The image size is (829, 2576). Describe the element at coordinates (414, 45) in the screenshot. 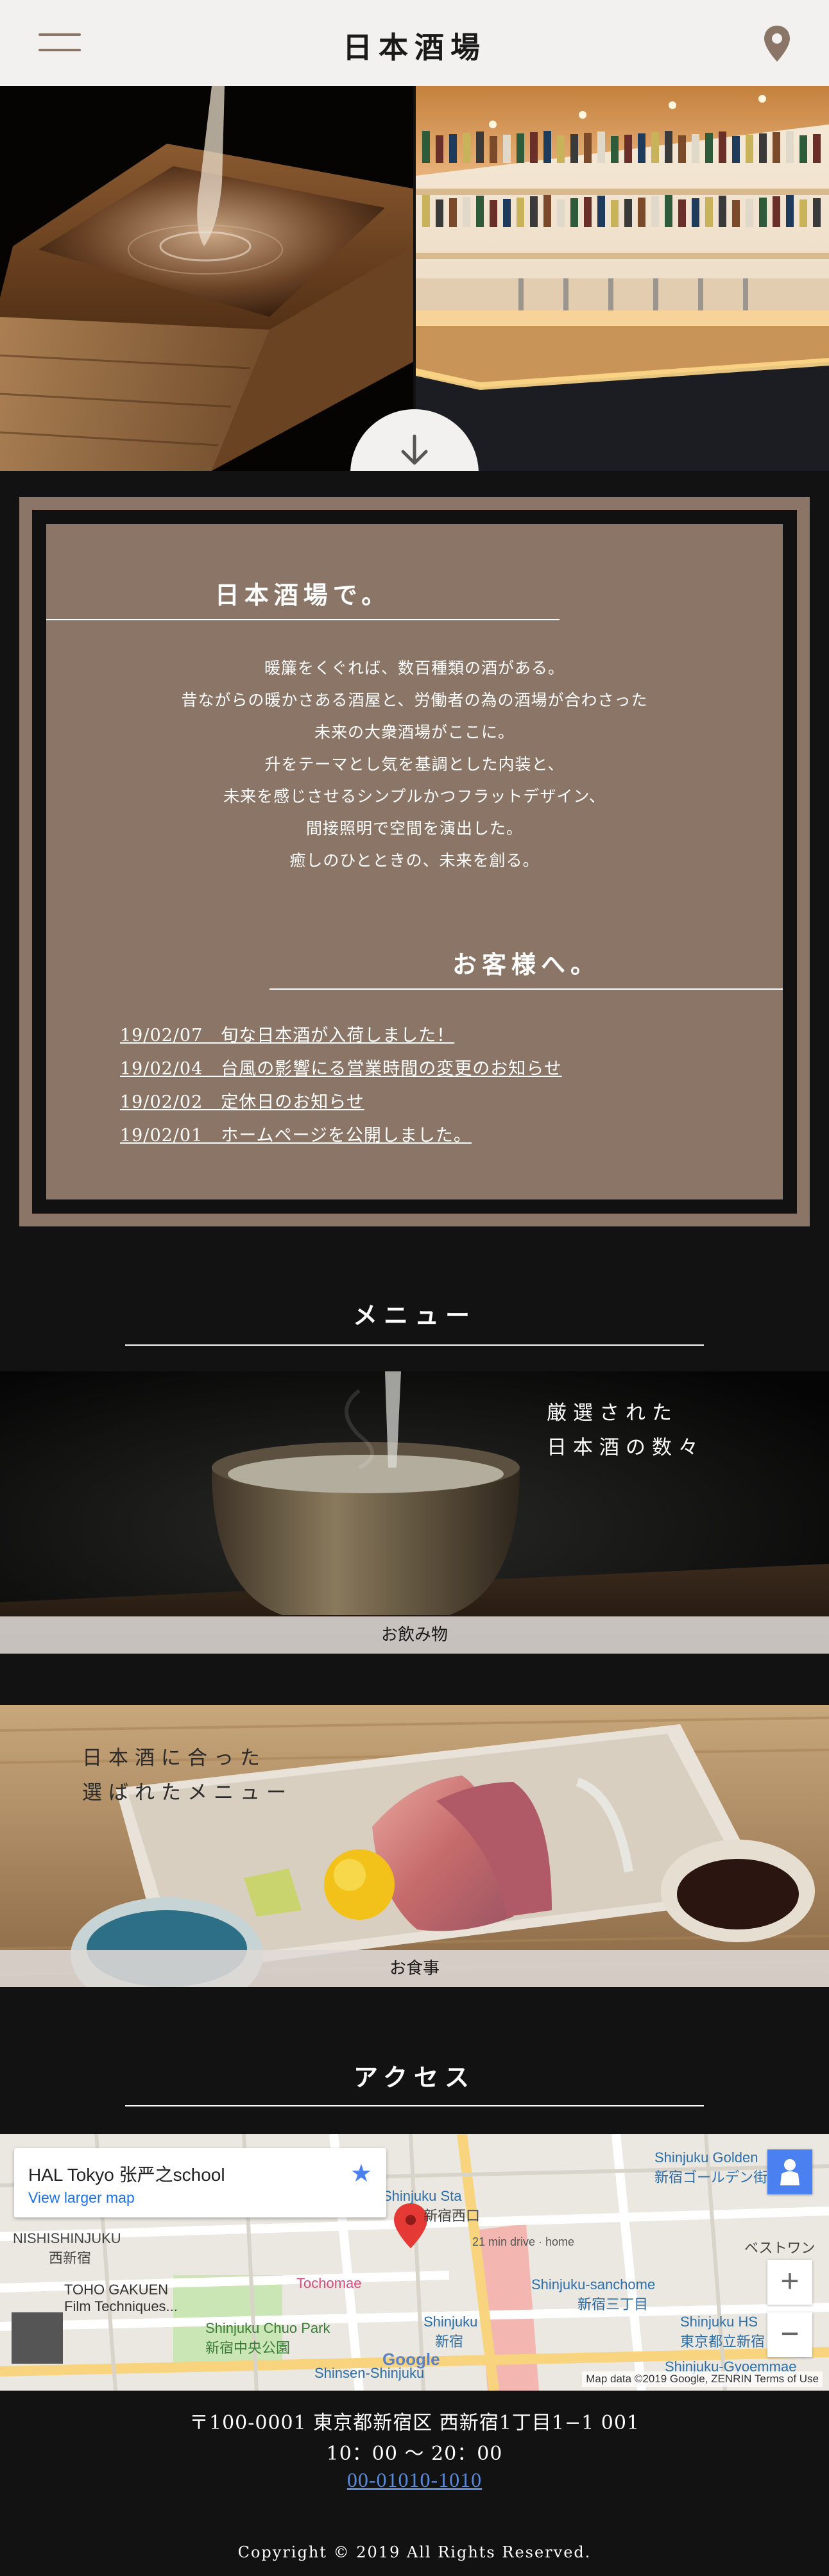

I see `site-title: 日本酒場` at that location.